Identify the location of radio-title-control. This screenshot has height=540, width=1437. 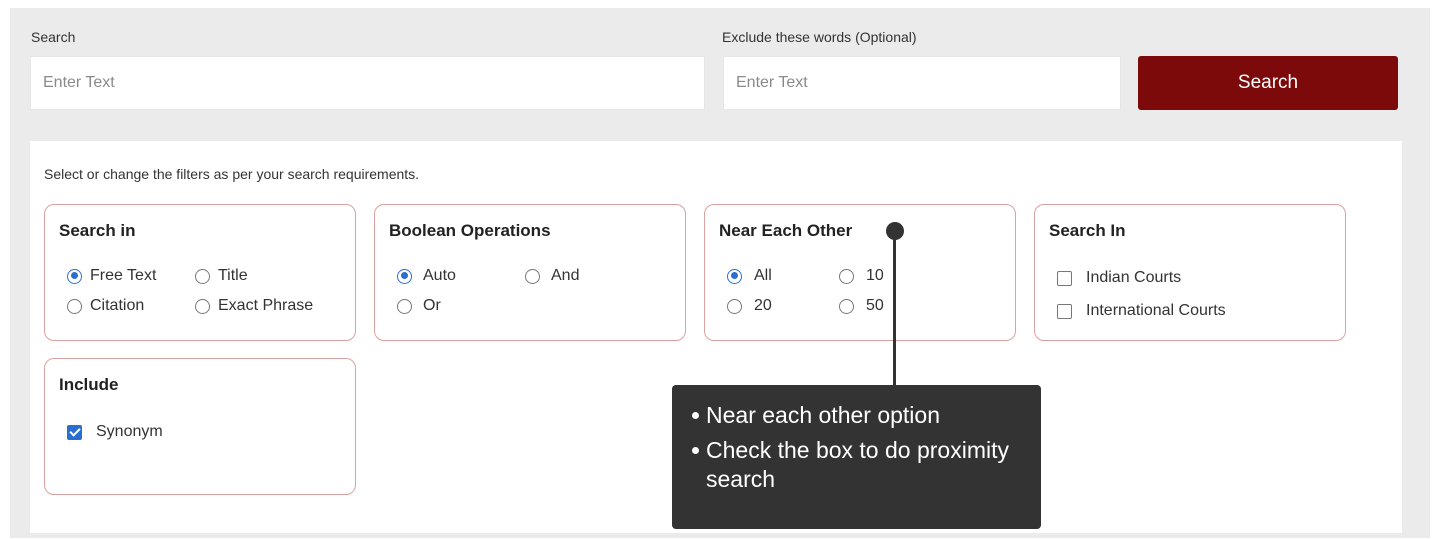
(202, 276).